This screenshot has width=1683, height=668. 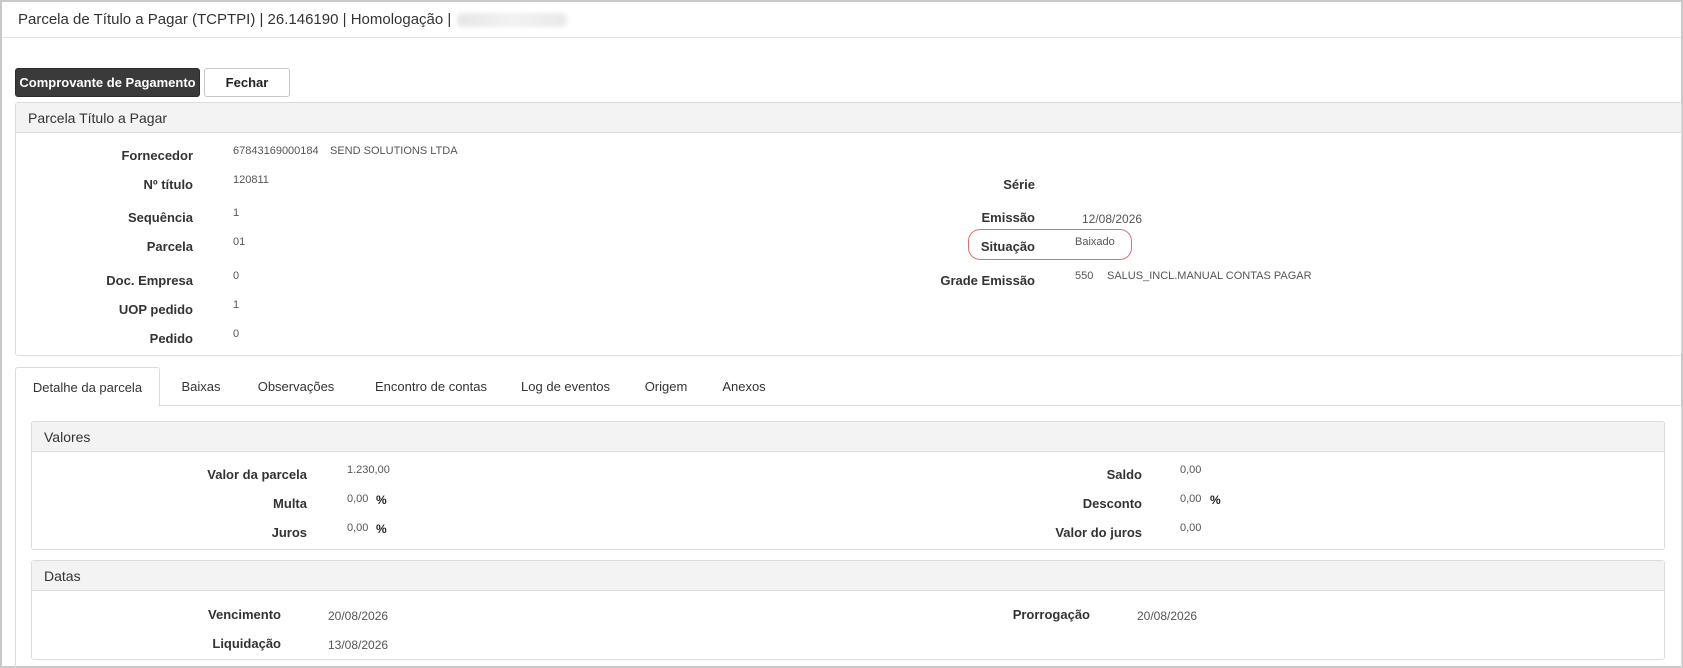 What do you see at coordinates (381, 529) in the screenshot?
I see `juros-percent: %` at bounding box center [381, 529].